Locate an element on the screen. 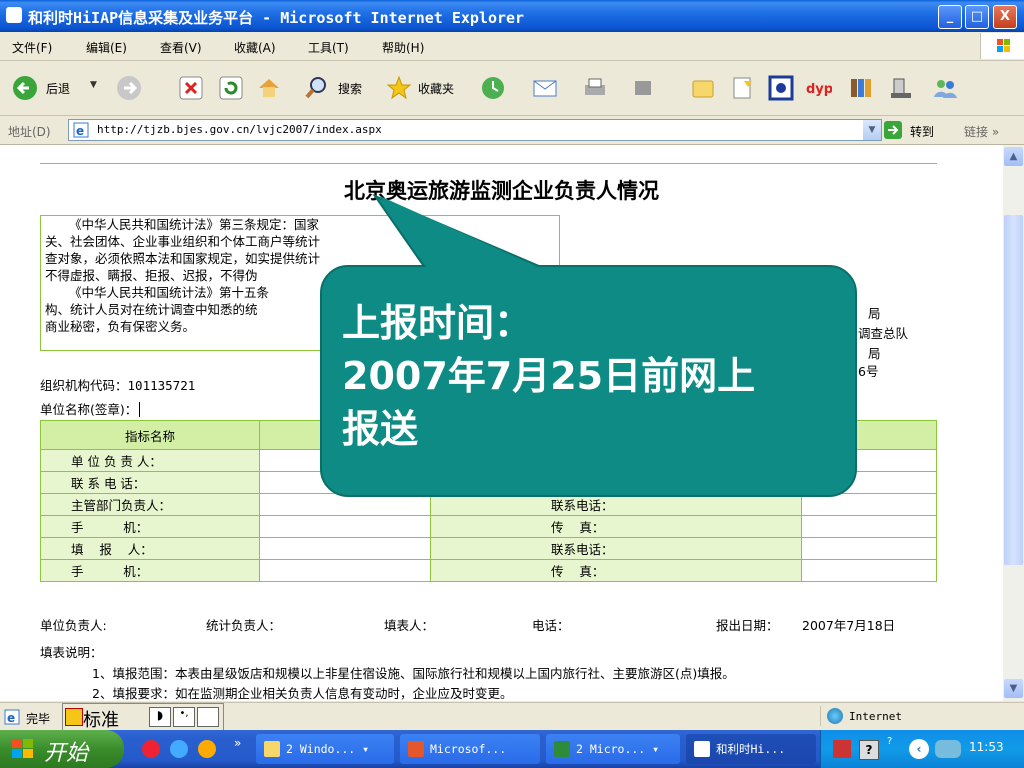 The height and width of the screenshot is (768, 1024). tray-app-icon is located at coordinates (842, 749).